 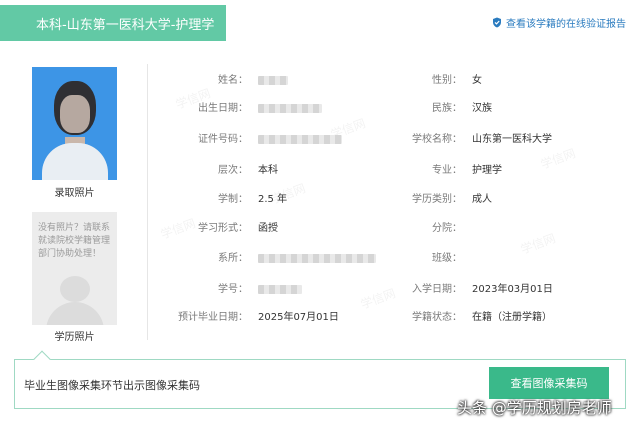 What do you see at coordinates (268, 170) in the screenshot?
I see `field-value: 本科` at bounding box center [268, 170].